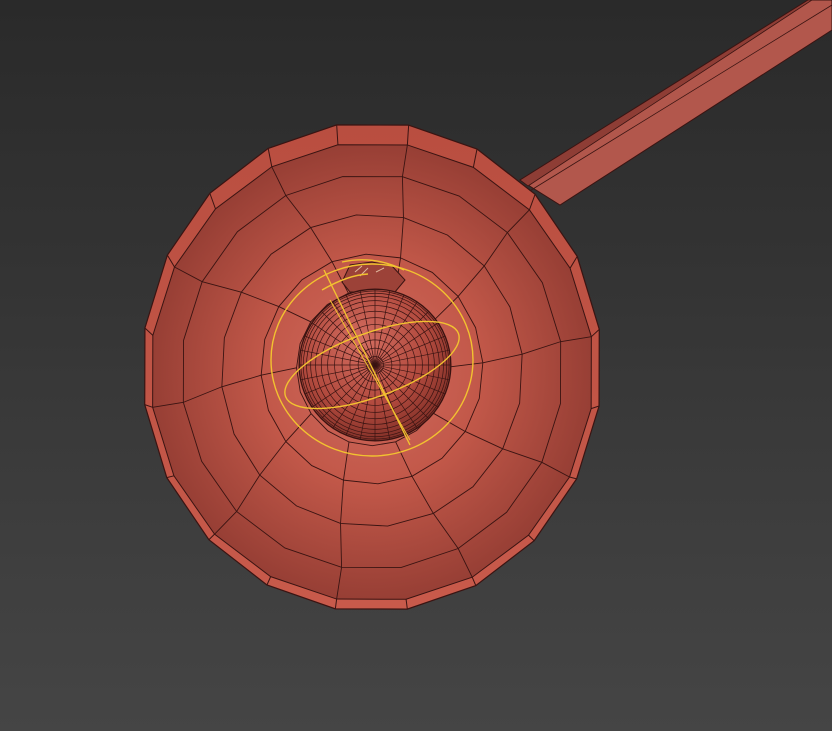  I want to click on bulb-wireframe, so click(375, 365).